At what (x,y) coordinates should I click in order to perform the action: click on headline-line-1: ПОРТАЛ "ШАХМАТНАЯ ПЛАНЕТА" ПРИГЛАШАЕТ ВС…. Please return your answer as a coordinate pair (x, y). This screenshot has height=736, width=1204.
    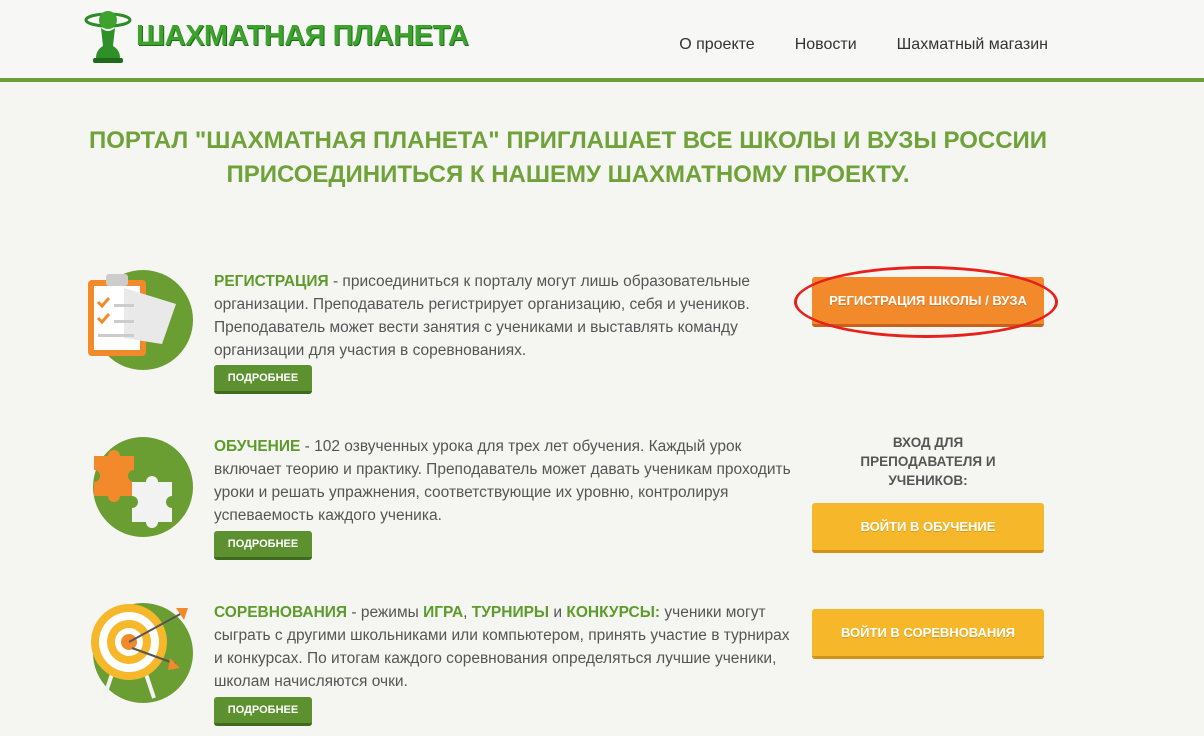
    Looking at the image, I should click on (568, 140).